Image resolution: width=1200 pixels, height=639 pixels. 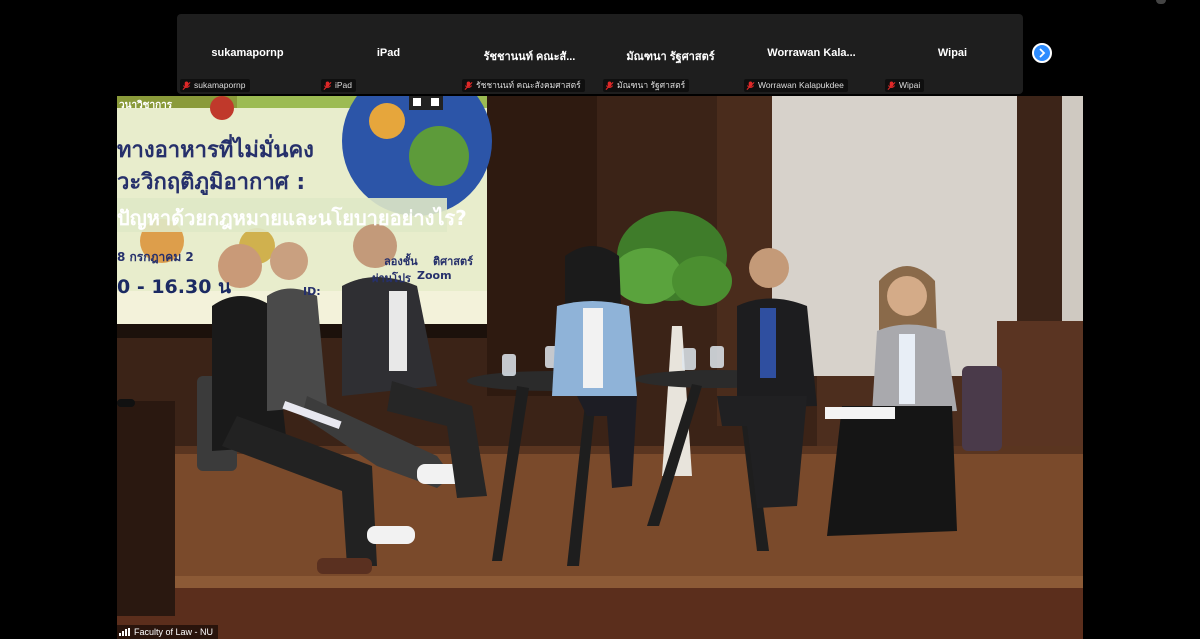 I want to click on participant-tile: iPad iPad, so click(x=388, y=54).